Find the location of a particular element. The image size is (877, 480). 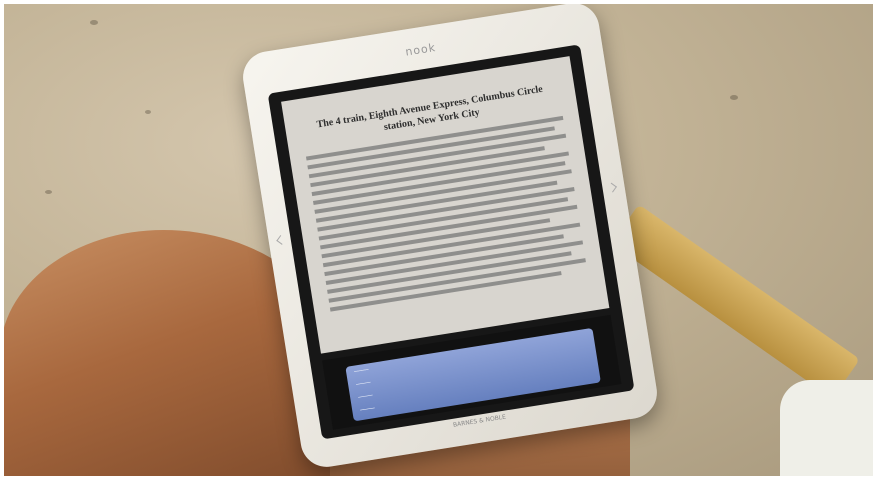

towel is located at coordinates (828, 430).